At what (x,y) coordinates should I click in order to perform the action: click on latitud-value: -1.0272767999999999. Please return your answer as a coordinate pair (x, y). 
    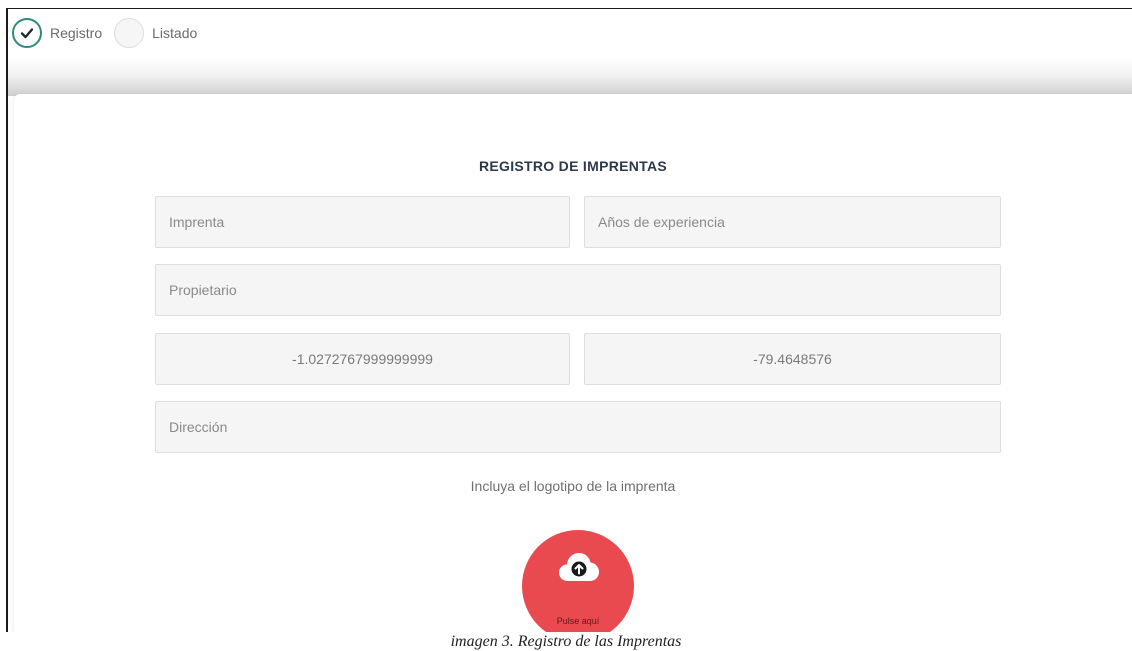
    Looking at the image, I should click on (362, 359).